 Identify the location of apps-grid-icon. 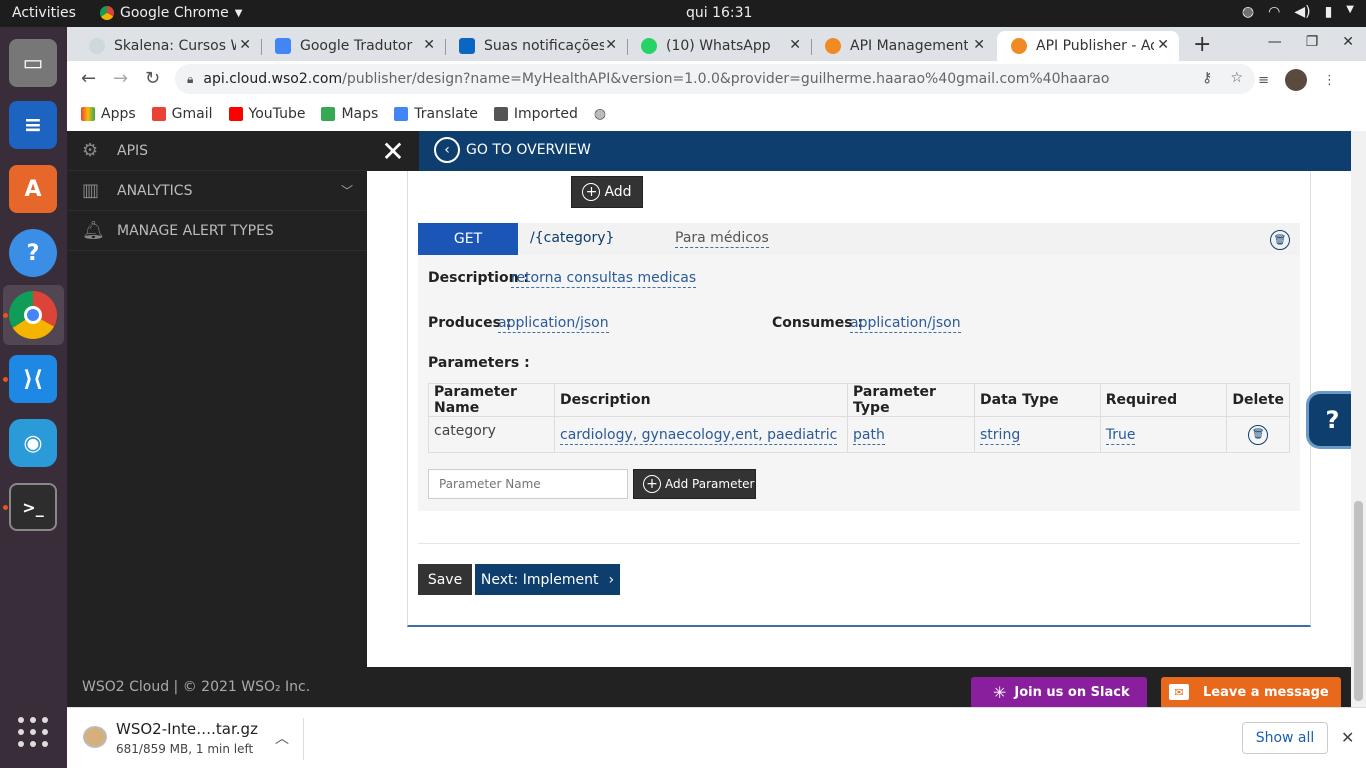
(88, 114).